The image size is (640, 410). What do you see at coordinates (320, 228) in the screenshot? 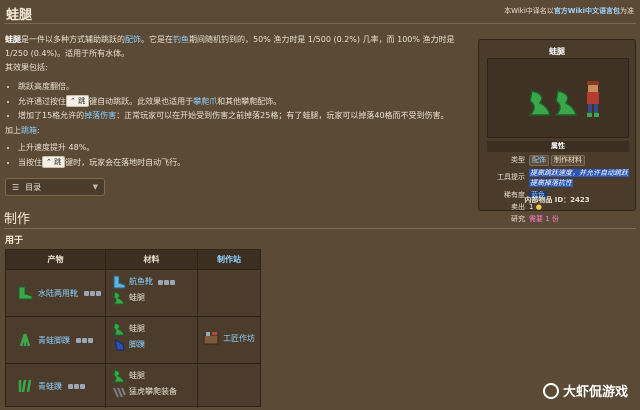
I see `crafting-divider` at bounding box center [320, 228].